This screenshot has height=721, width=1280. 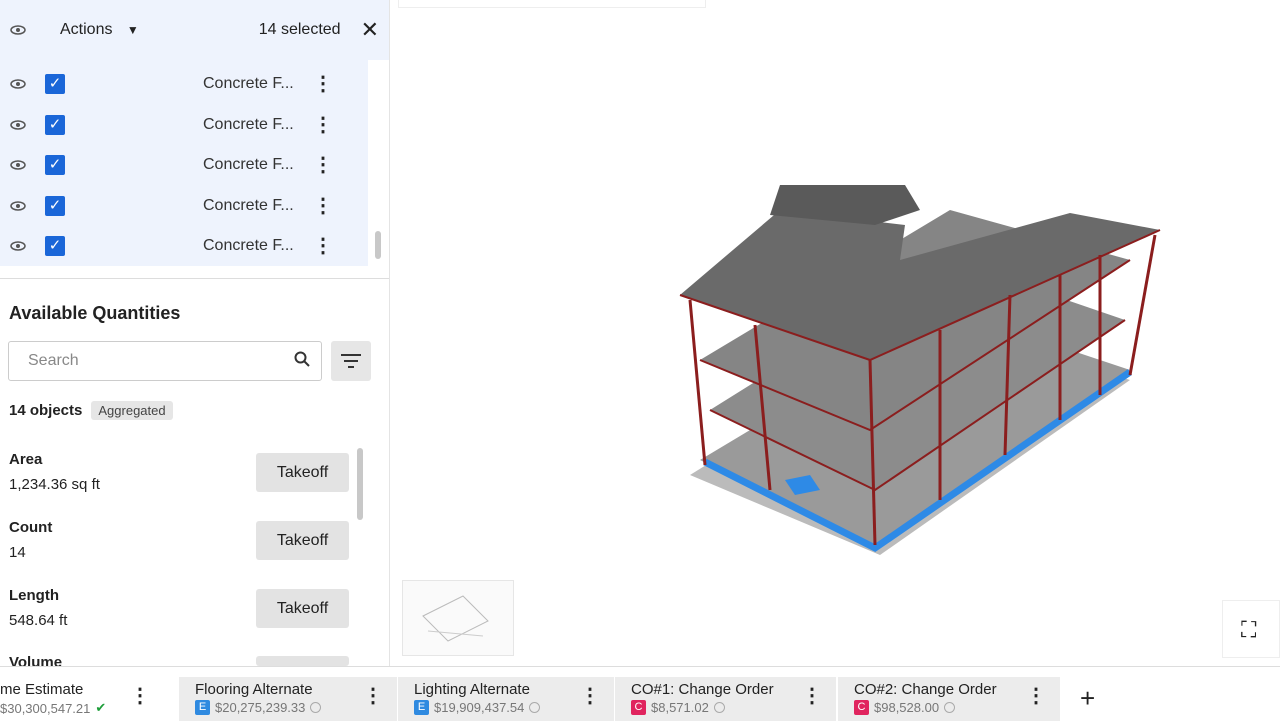 I want to click on objects-summary: 14 objects Aggregated, so click(x=91, y=410).